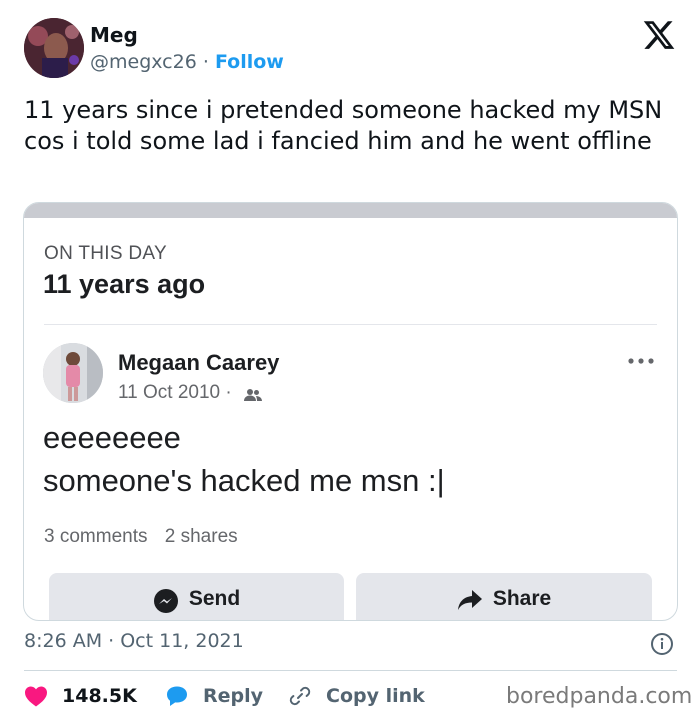 The height and width of the screenshot is (722, 700). What do you see at coordinates (124, 284) in the screenshot?
I see `years-ago-heading: 11 years ago` at bounding box center [124, 284].